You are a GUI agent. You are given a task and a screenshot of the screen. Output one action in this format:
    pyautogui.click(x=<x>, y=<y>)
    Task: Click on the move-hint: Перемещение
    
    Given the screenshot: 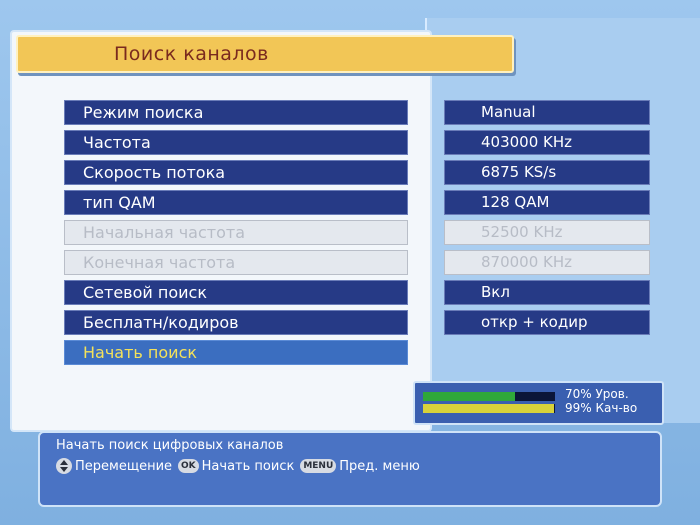 What is the action you would take?
    pyautogui.click(x=124, y=466)
    